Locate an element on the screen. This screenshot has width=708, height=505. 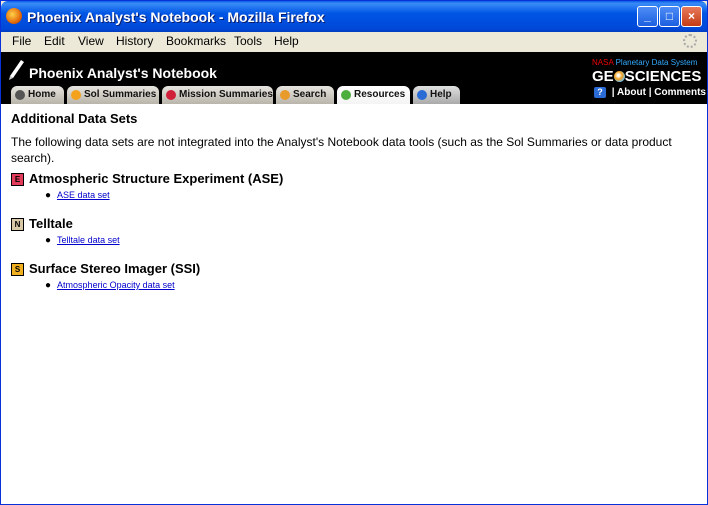
dataset-heading-telltale: N Telltale is located at coordinates (42, 223).